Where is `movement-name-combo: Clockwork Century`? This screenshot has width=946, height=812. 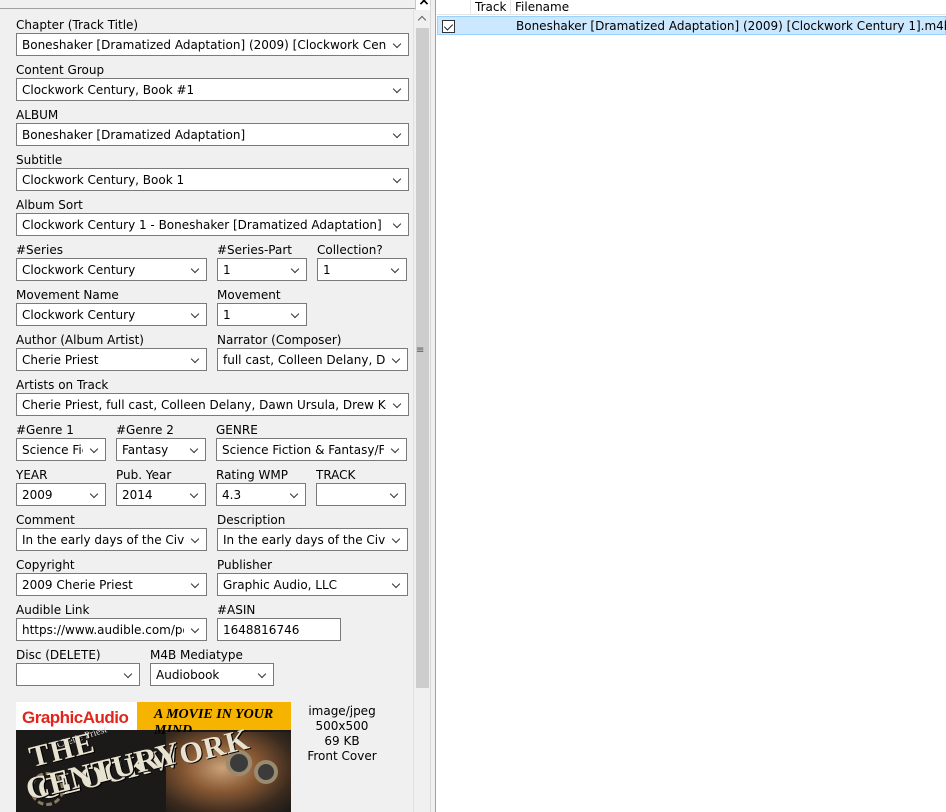
movement-name-combo: Clockwork Century is located at coordinates (111, 314).